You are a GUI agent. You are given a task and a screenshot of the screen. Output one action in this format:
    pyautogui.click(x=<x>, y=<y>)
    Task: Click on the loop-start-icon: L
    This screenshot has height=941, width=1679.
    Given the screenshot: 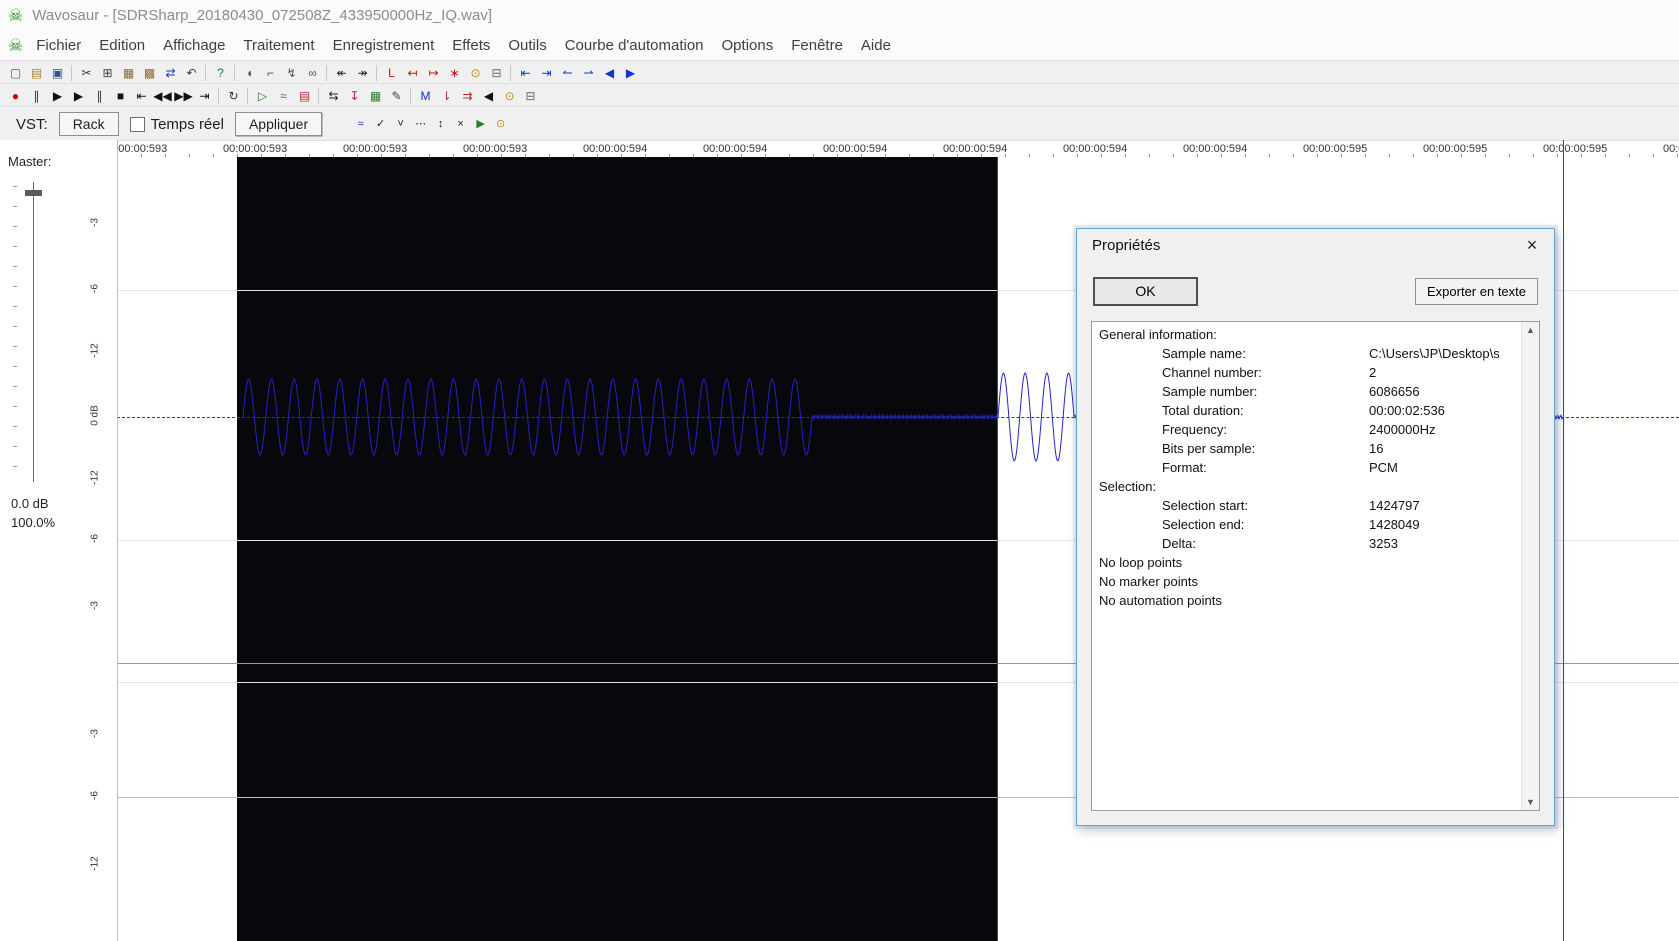 What is the action you would take?
    pyautogui.click(x=391, y=73)
    